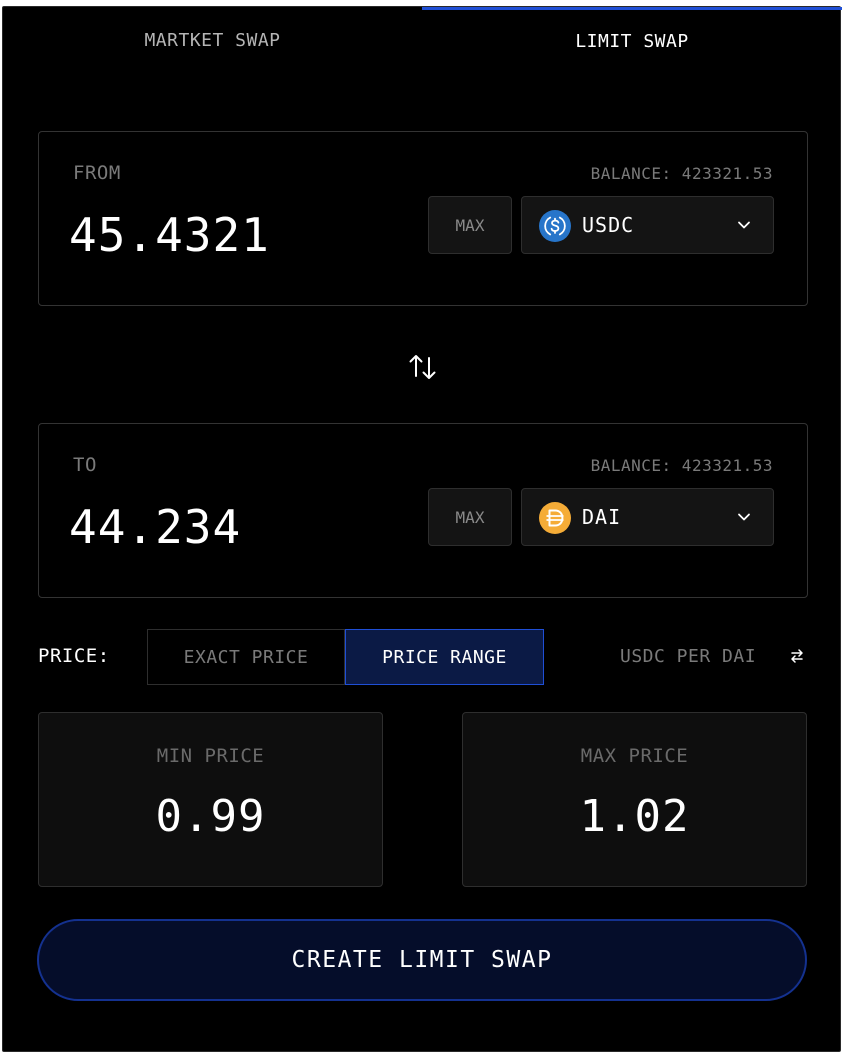  Describe the element at coordinates (608, 225) in the screenshot. I see `from-token-name: USDC` at that location.